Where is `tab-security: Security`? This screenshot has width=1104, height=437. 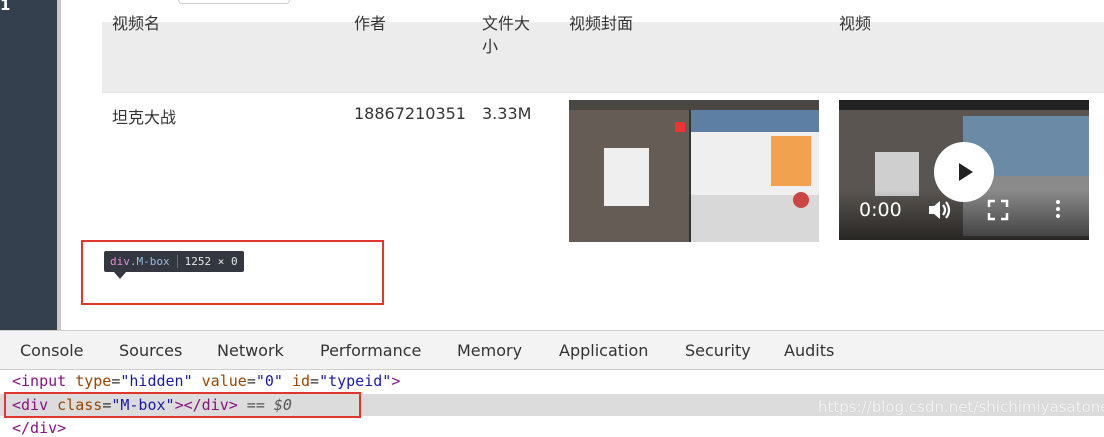
tab-security: Security is located at coordinates (718, 350).